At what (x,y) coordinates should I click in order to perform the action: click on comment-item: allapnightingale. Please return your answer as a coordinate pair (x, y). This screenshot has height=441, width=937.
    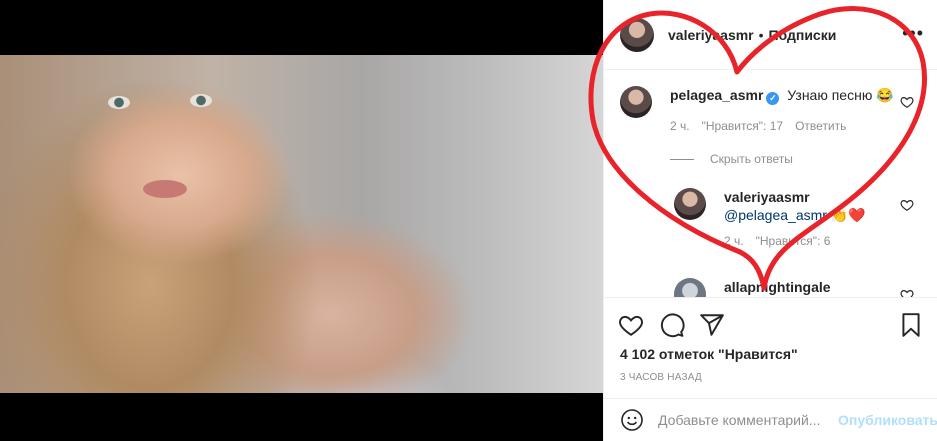
    Looking at the image, I should click on (752, 287).